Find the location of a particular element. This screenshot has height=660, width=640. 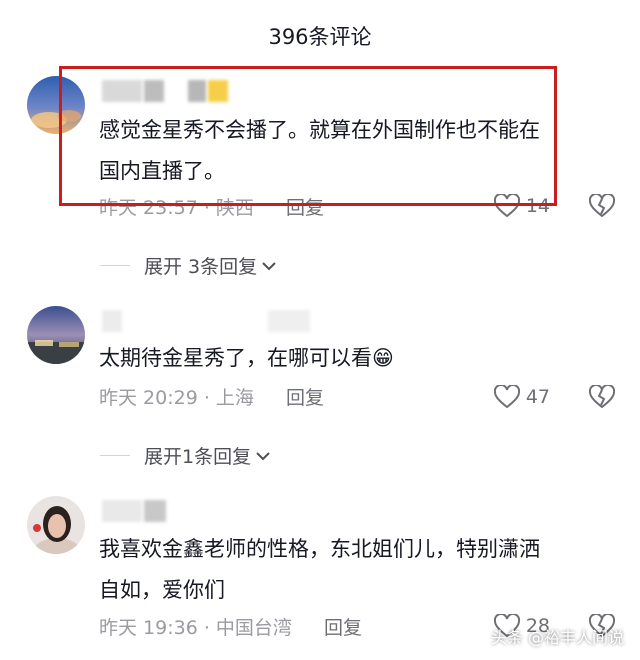

like-button: 47 is located at coordinates (521, 397).